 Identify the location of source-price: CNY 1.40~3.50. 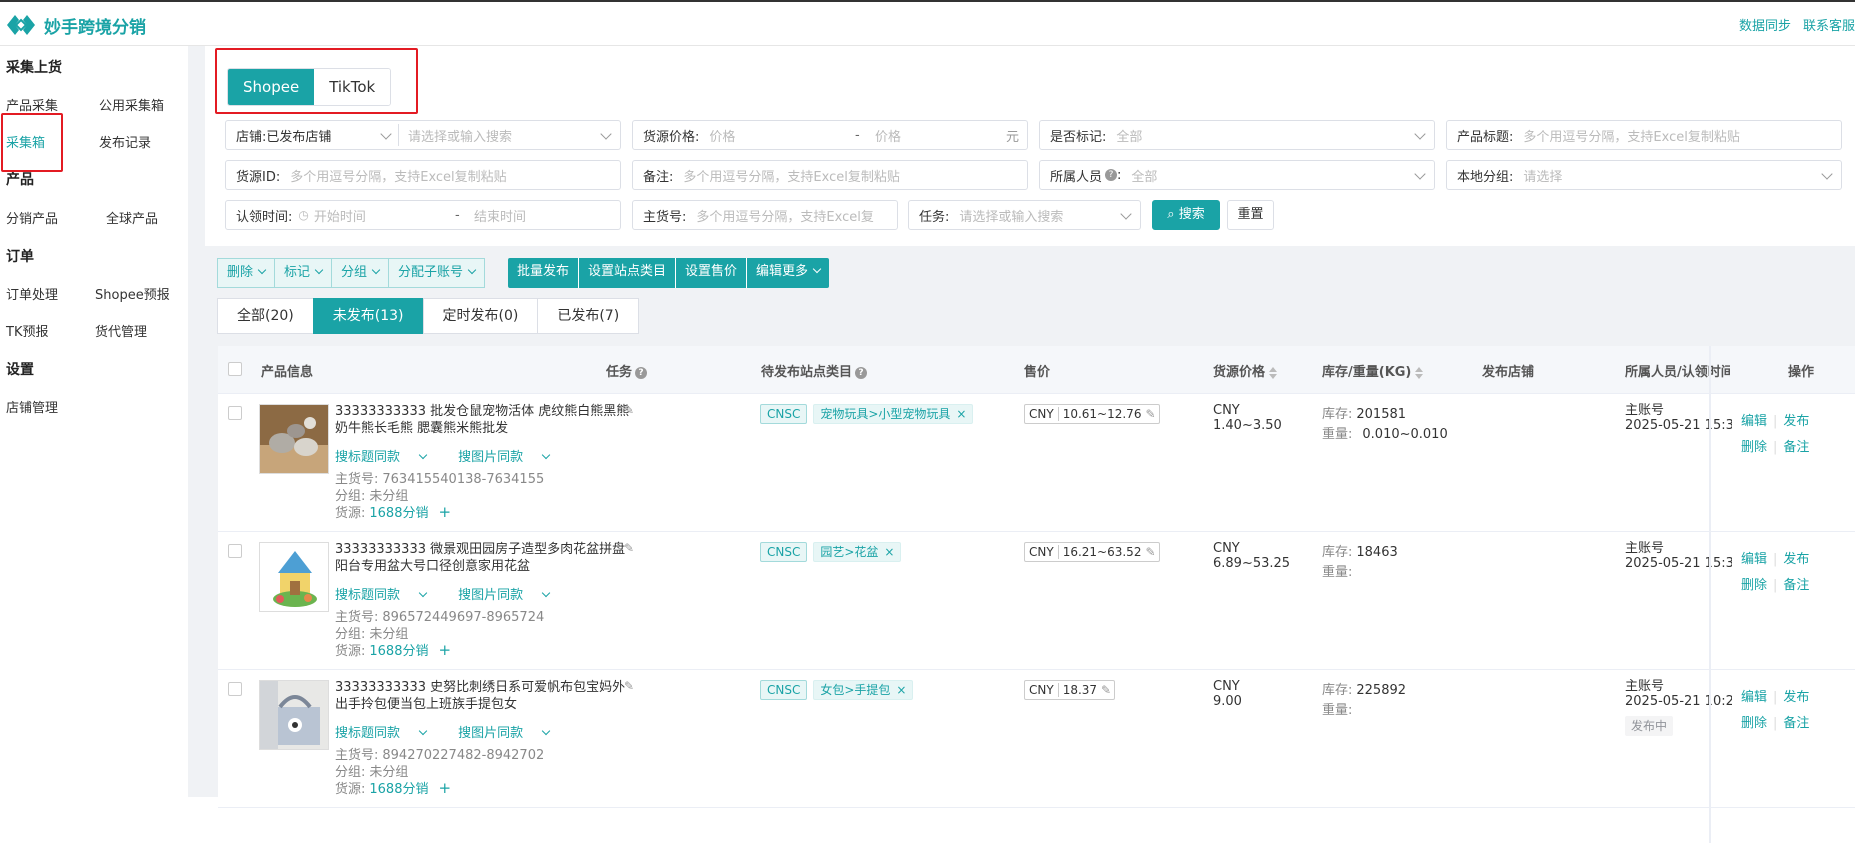
(1247, 418).